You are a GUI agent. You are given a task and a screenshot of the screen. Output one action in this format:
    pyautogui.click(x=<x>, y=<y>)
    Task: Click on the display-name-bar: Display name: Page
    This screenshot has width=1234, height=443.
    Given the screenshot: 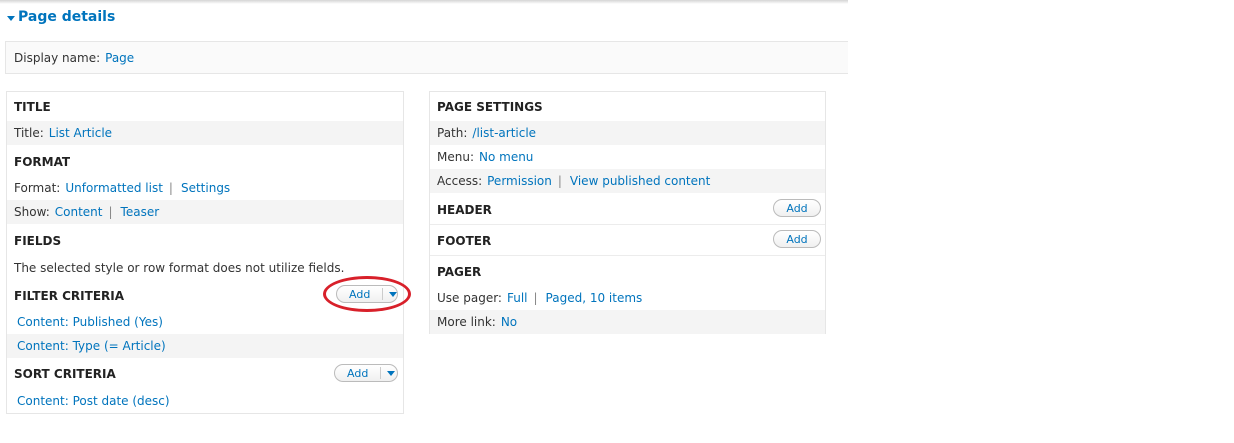 What is the action you would take?
    pyautogui.click(x=426, y=57)
    